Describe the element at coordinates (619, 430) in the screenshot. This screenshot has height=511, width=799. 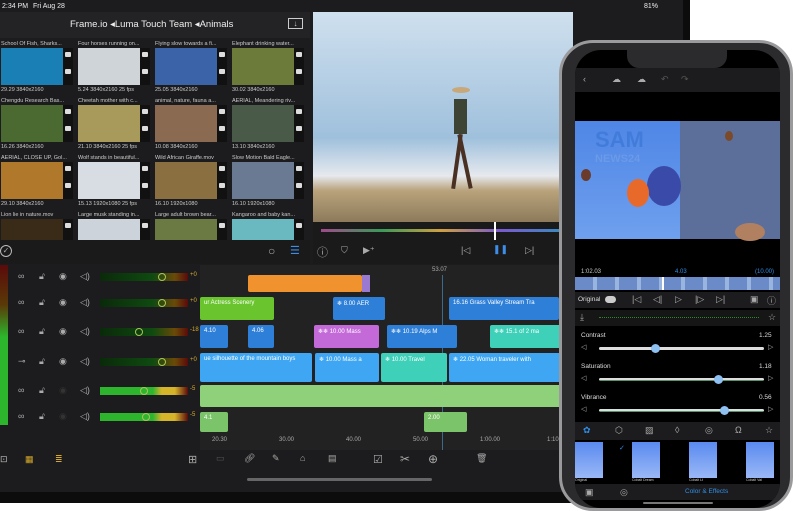
I see `cube-lut-icon: ⬡` at that location.